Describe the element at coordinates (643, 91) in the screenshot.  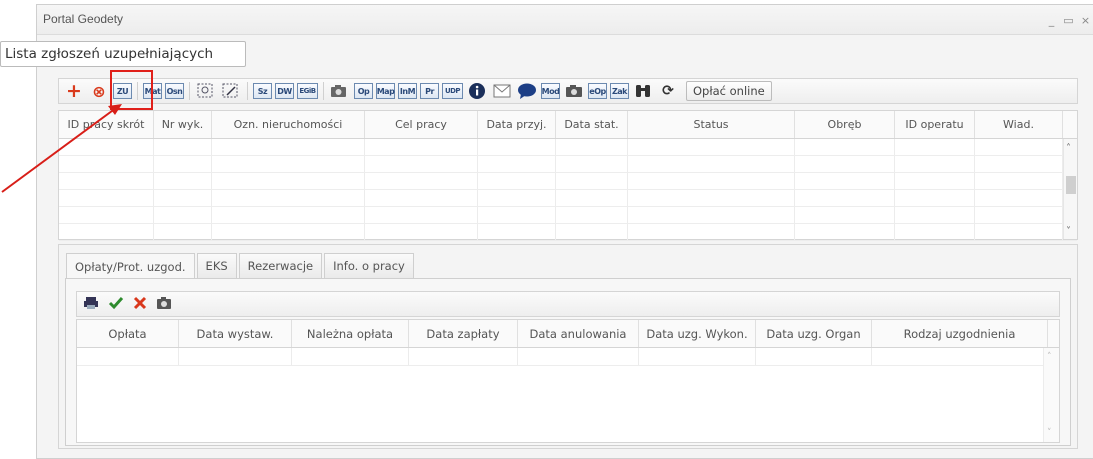
I see `binoculars-icon` at that location.